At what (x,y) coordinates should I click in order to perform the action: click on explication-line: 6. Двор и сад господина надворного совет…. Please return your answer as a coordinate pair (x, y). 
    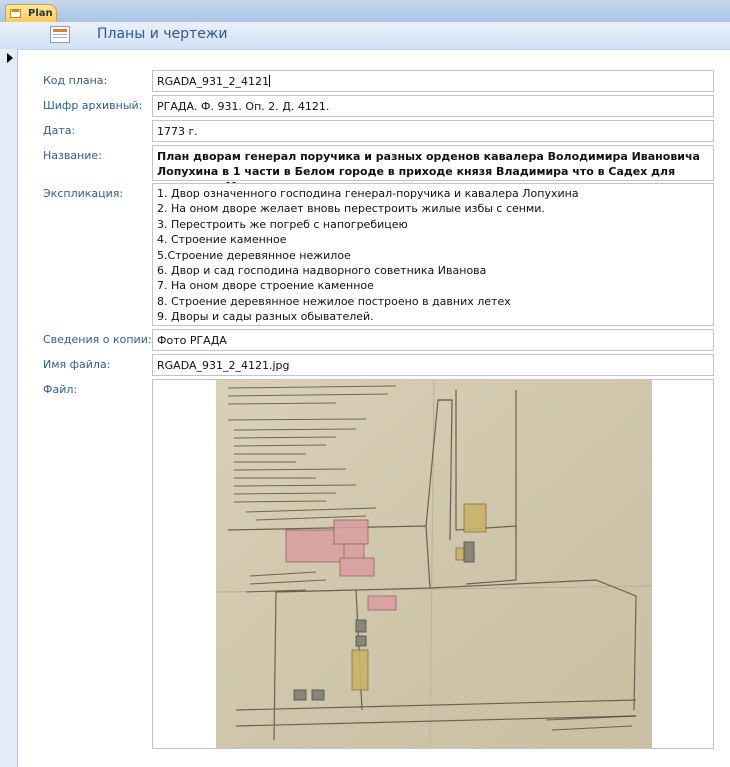
    Looking at the image, I should click on (322, 271).